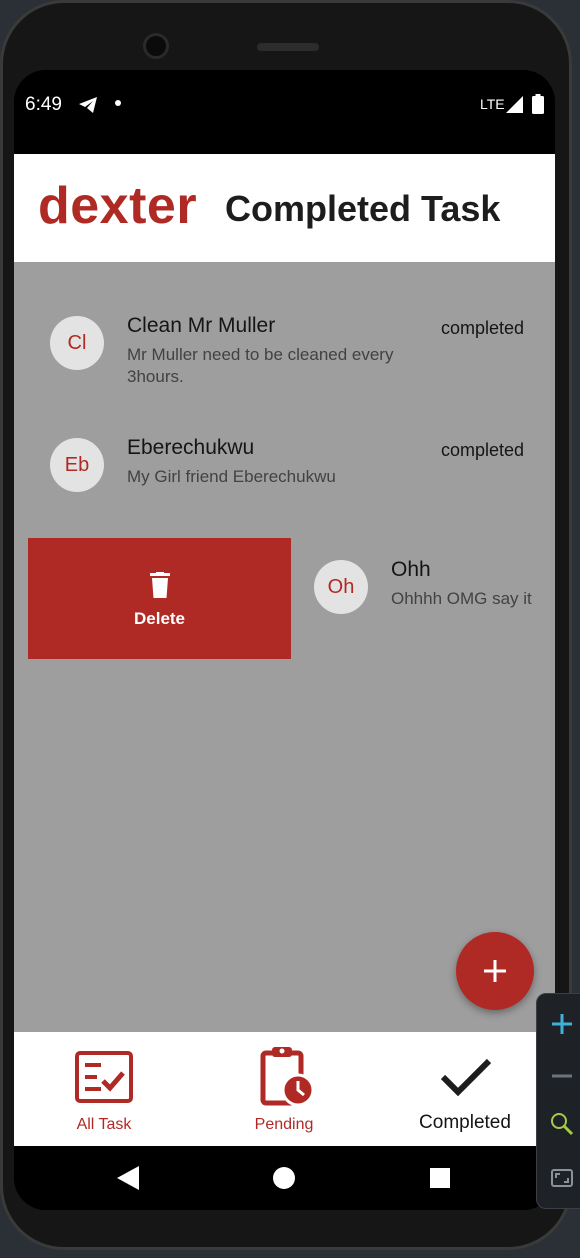  Describe the element at coordinates (43, 104) in the screenshot. I see `status-time: 6:49` at that location.